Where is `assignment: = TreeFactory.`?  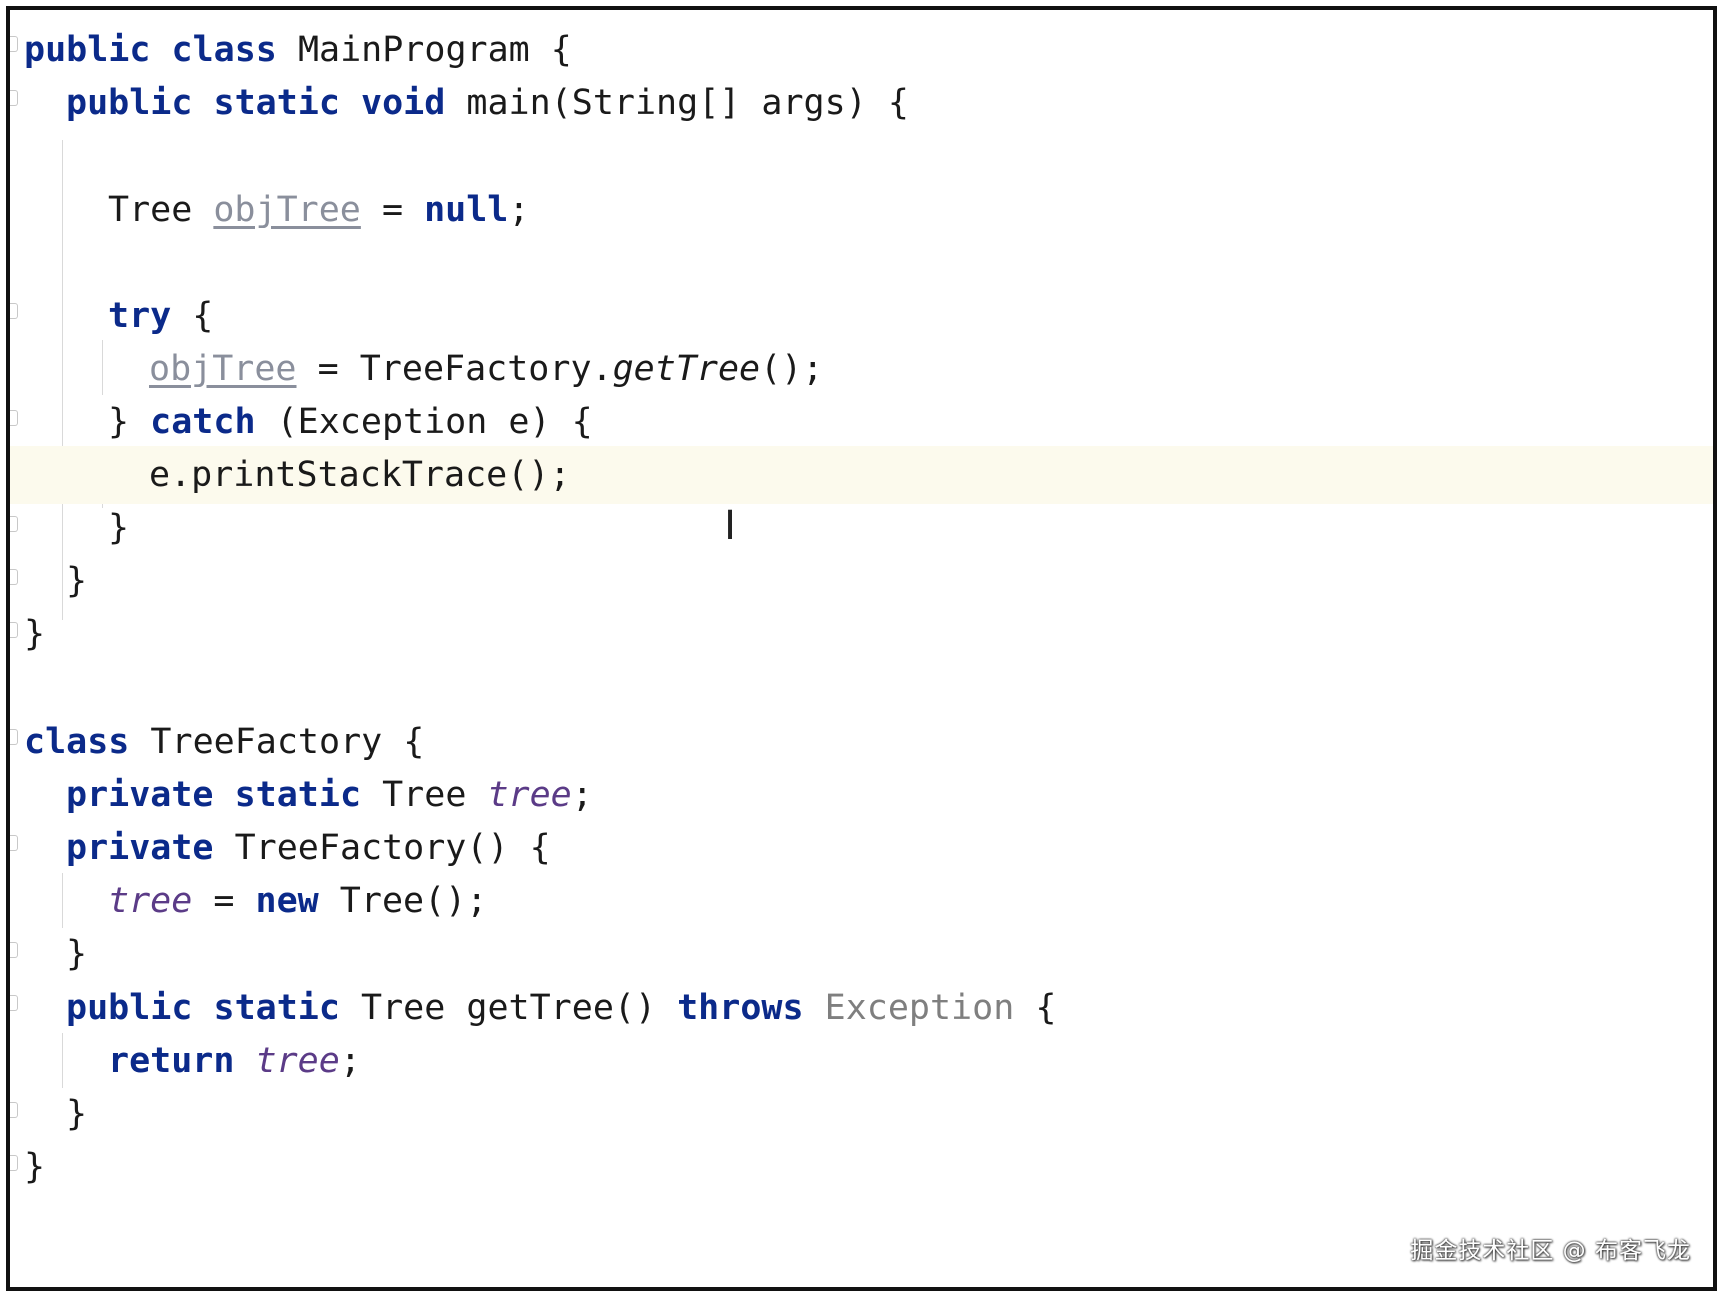 assignment: = TreeFactory. is located at coordinates (454, 369).